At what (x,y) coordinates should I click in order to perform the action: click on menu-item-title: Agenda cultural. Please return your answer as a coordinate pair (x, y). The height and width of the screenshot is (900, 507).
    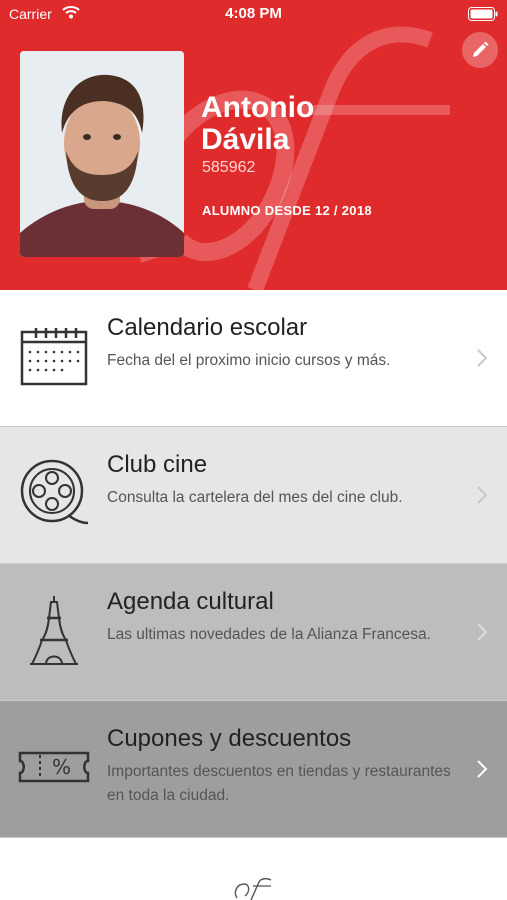
    Looking at the image, I should click on (190, 601).